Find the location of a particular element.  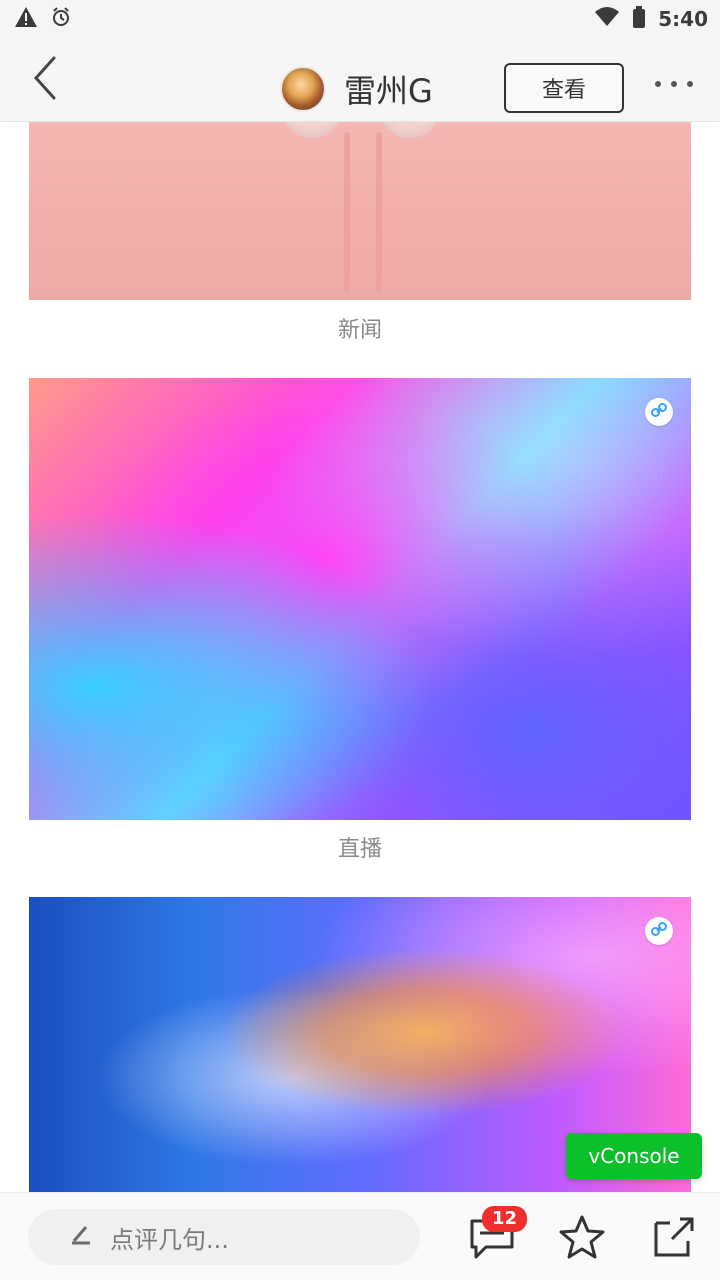

comment-count-badge: 12 is located at coordinates (505, 1219).